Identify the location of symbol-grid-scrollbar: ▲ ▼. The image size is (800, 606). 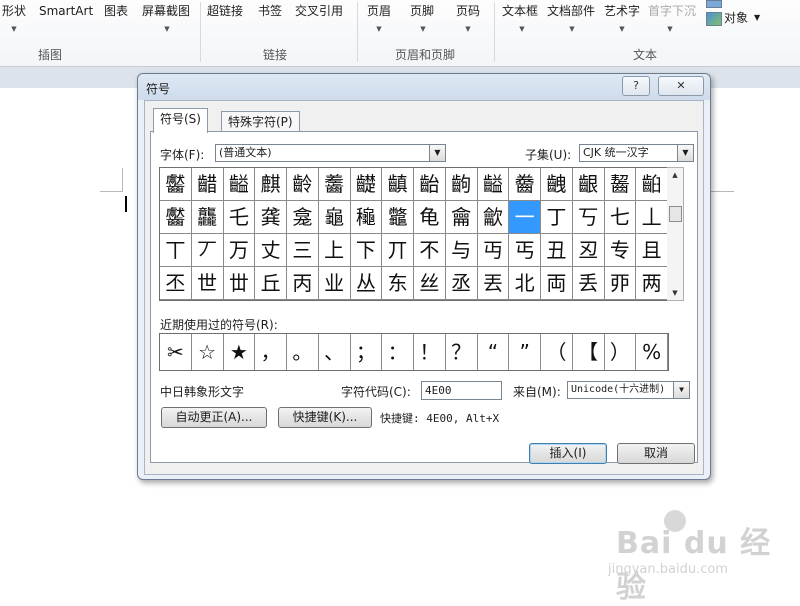
(675, 234).